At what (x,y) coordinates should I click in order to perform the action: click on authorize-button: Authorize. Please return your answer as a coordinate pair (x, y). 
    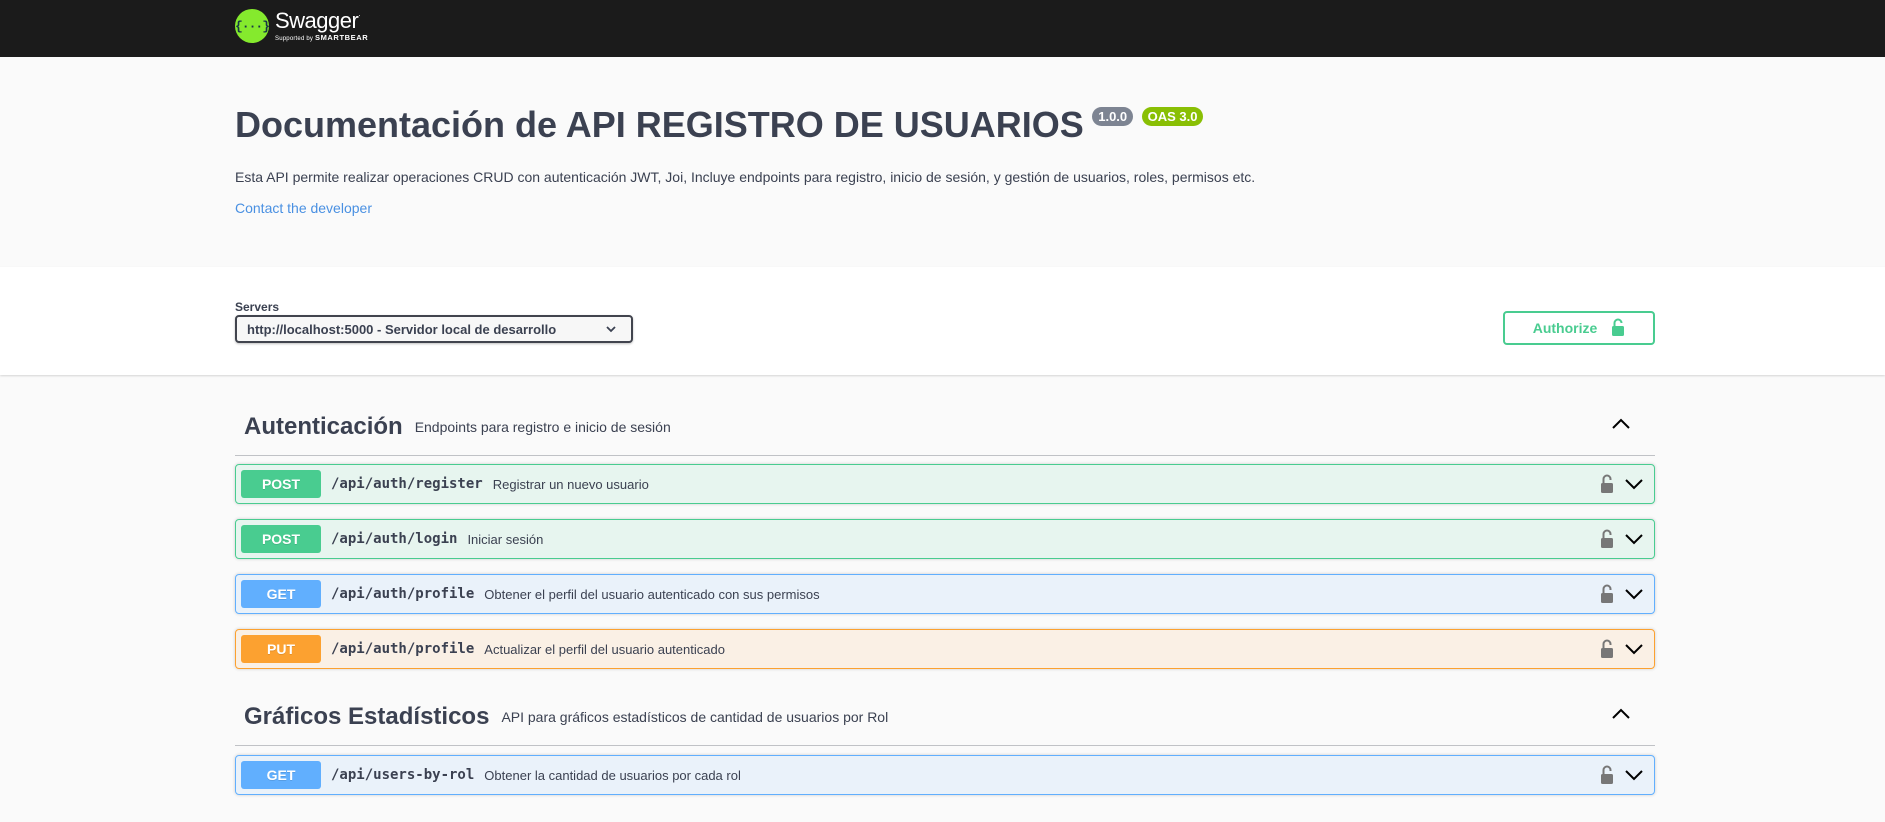
    Looking at the image, I should click on (1579, 328).